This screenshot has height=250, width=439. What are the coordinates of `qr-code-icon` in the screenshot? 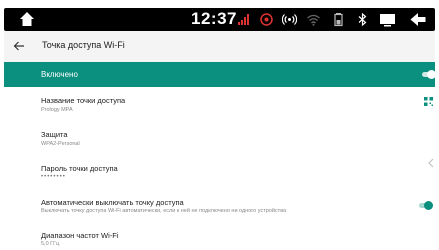 It's located at (428, 101).